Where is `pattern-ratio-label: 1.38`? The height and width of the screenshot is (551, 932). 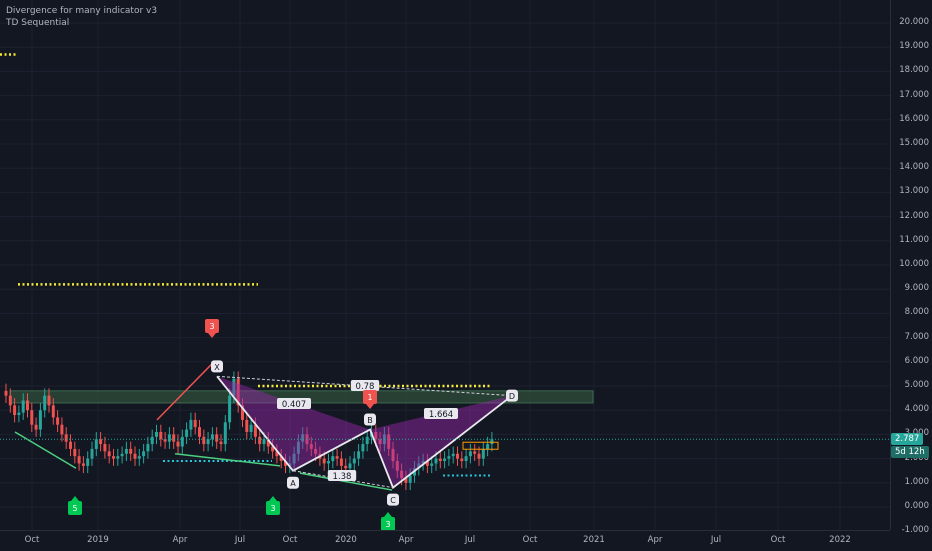
pattern-ratio-label: 1.38 is located at coordinates (342, 477).